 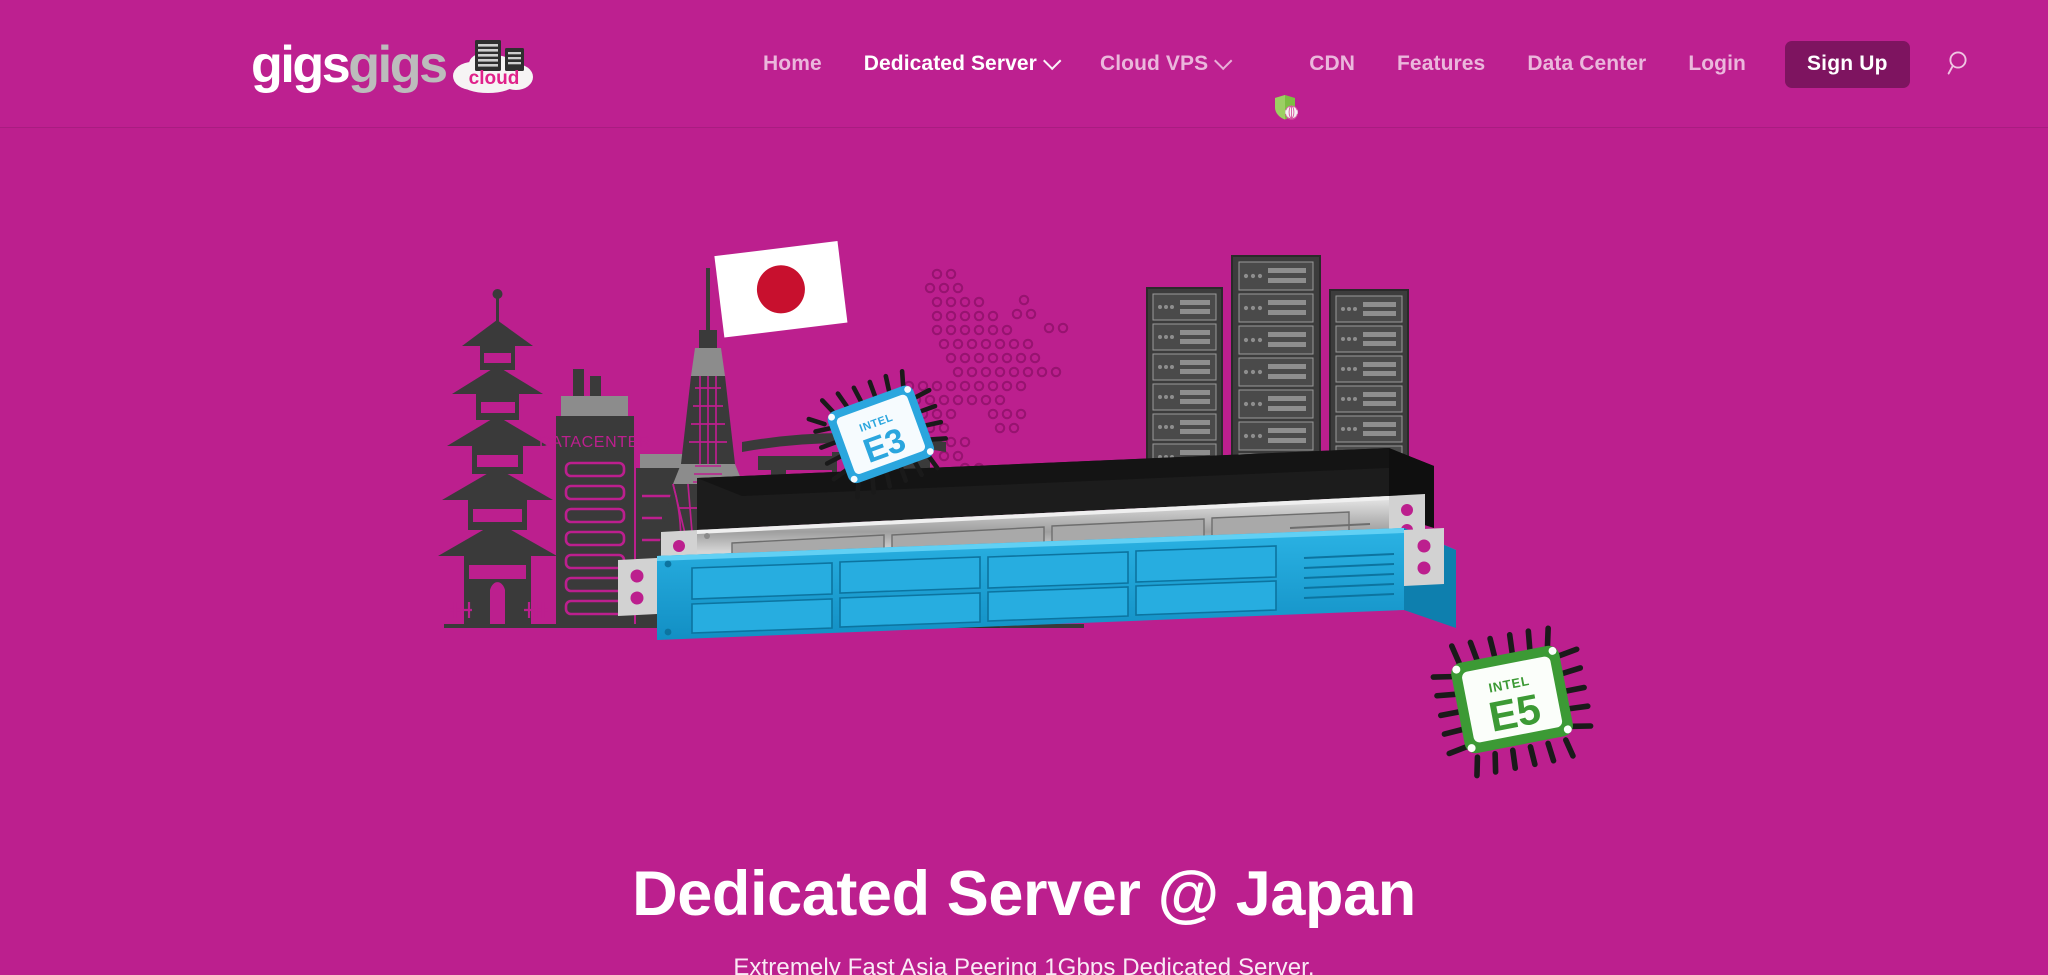 I want to click on cpu-chip-e5: INTEL E5, so click(x=1512, y=702).